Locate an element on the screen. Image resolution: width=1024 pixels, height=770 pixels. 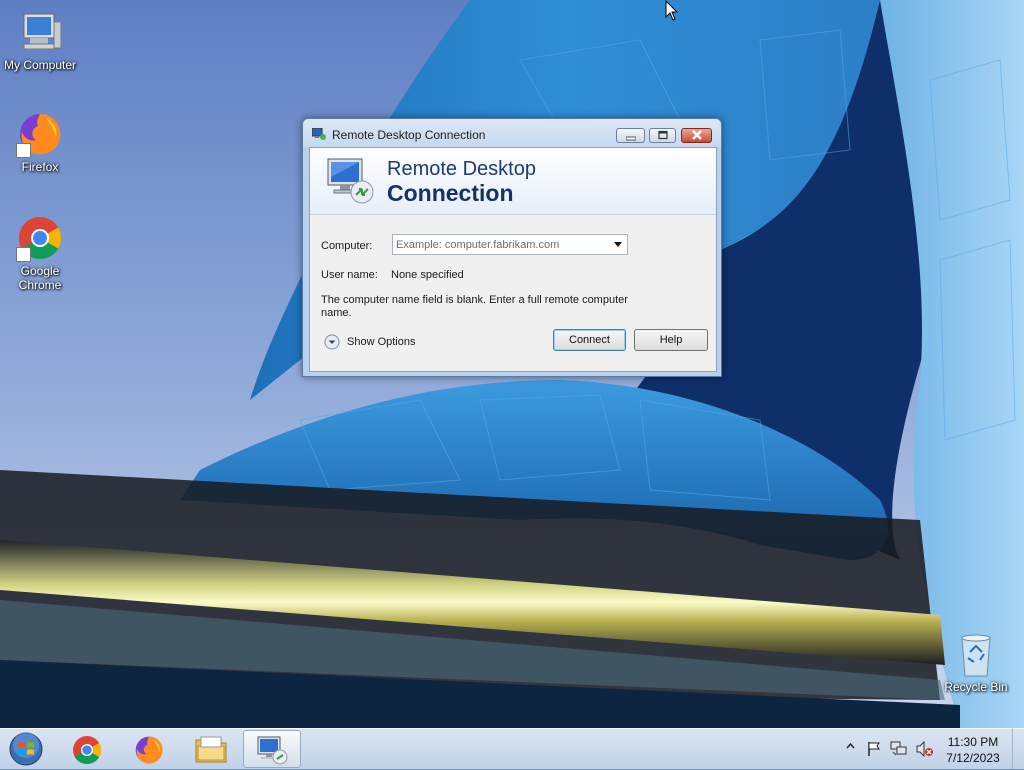
taskbar-chrome is located at coordinates (87, 749).